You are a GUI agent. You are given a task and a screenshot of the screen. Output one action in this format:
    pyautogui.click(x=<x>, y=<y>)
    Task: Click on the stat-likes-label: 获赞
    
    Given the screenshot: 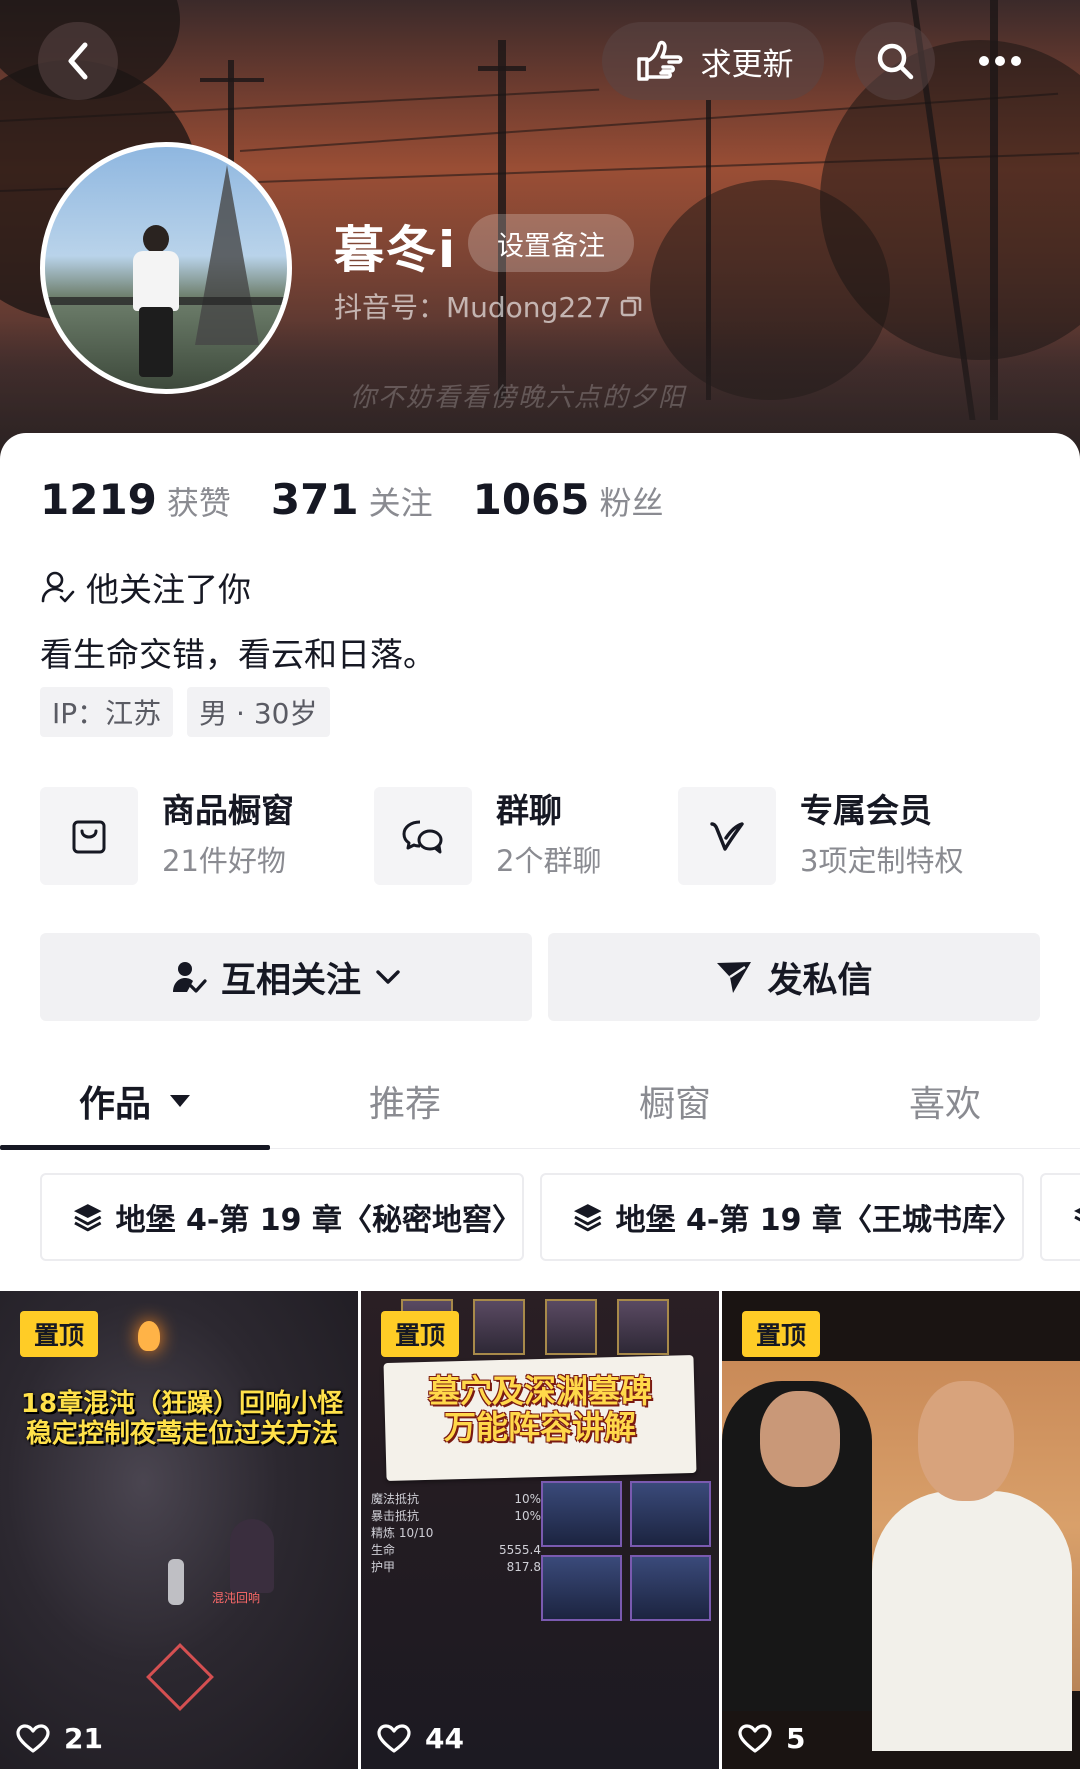 What is the action you would take?
    pyautogui.click(x=198, y=503)
    